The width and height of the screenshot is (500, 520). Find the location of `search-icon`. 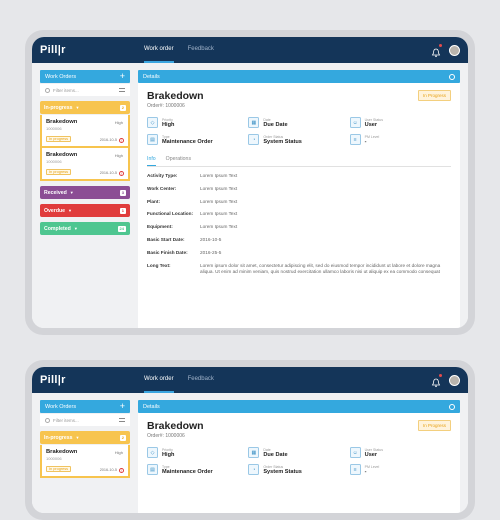

search-icon is located at coordinates (47, 90).